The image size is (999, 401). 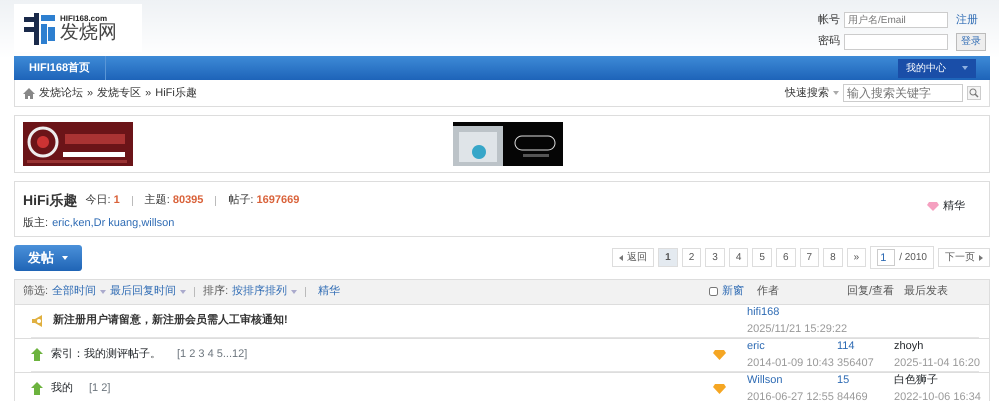 What do you see at coordinates (871, 292) in the screenshot?
I see `column-header: 回复/查看` at bounding box center [871, 292].